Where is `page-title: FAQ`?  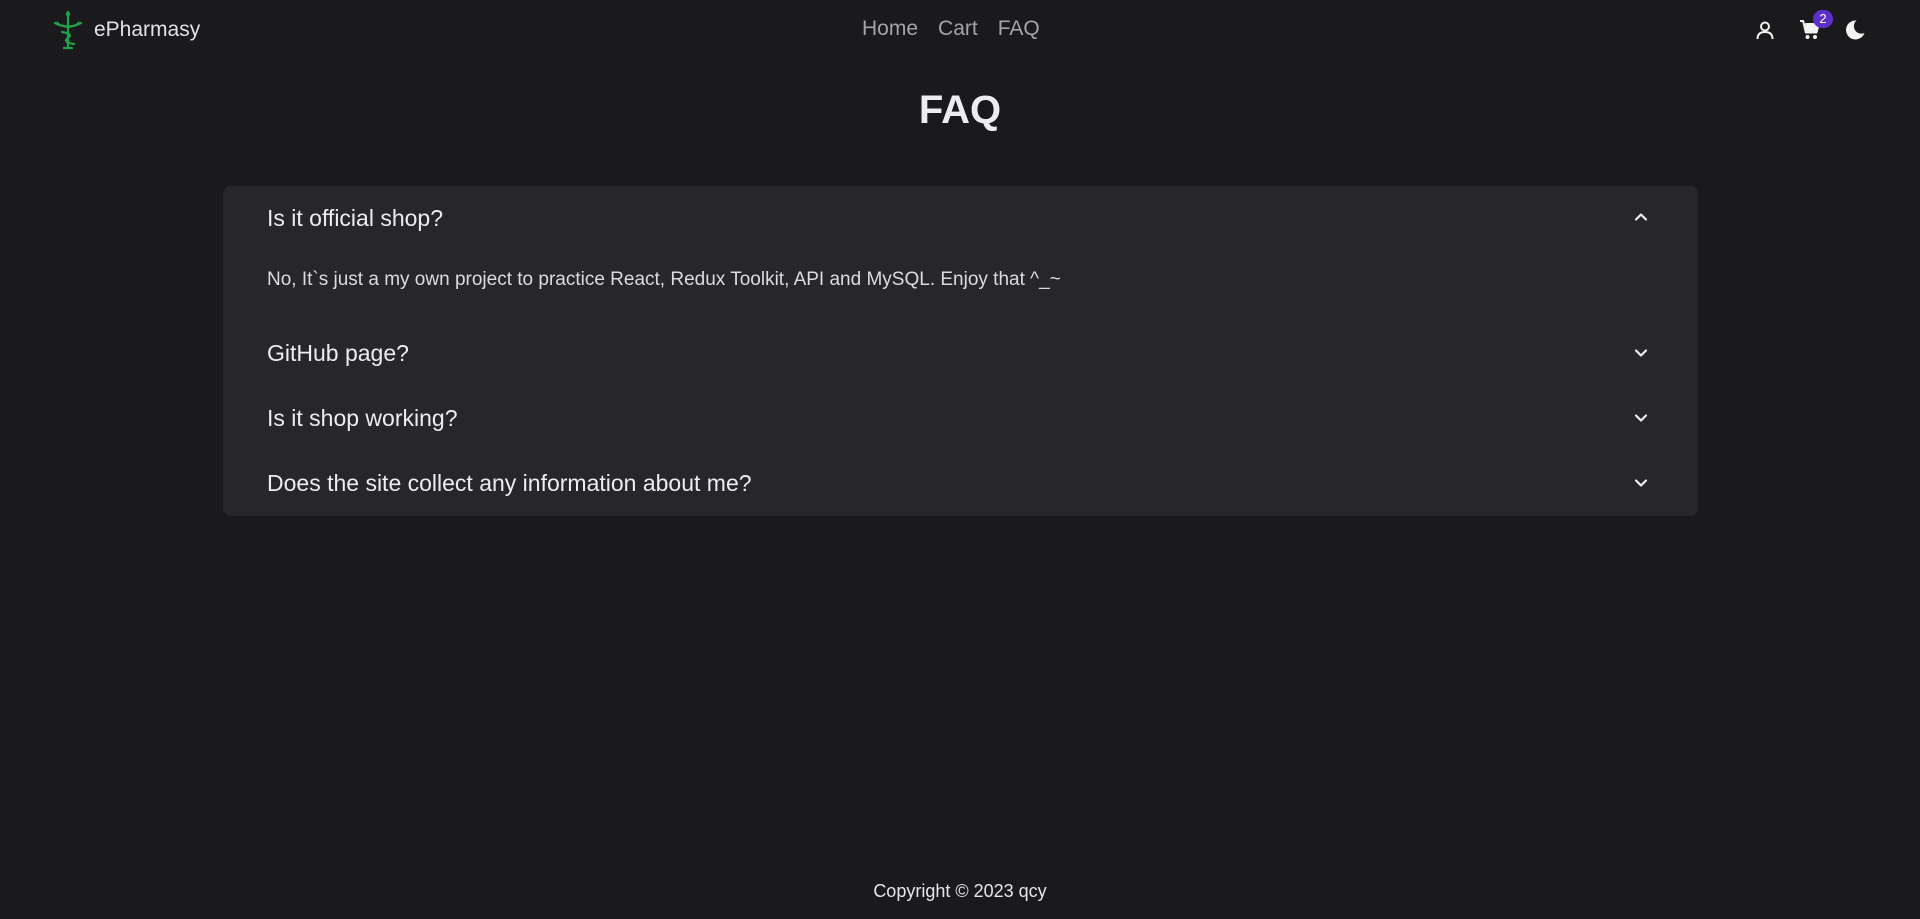
page-title: FAQ is located at coordinates (960, 110).